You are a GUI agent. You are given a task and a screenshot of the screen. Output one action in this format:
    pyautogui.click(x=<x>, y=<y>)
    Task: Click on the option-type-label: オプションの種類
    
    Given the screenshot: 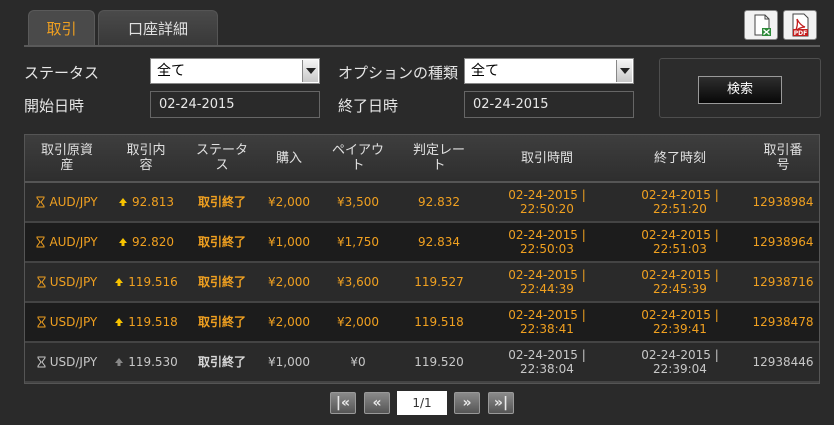 What is the action you would take?
    pyautogui.click(x=398, y=73)
    